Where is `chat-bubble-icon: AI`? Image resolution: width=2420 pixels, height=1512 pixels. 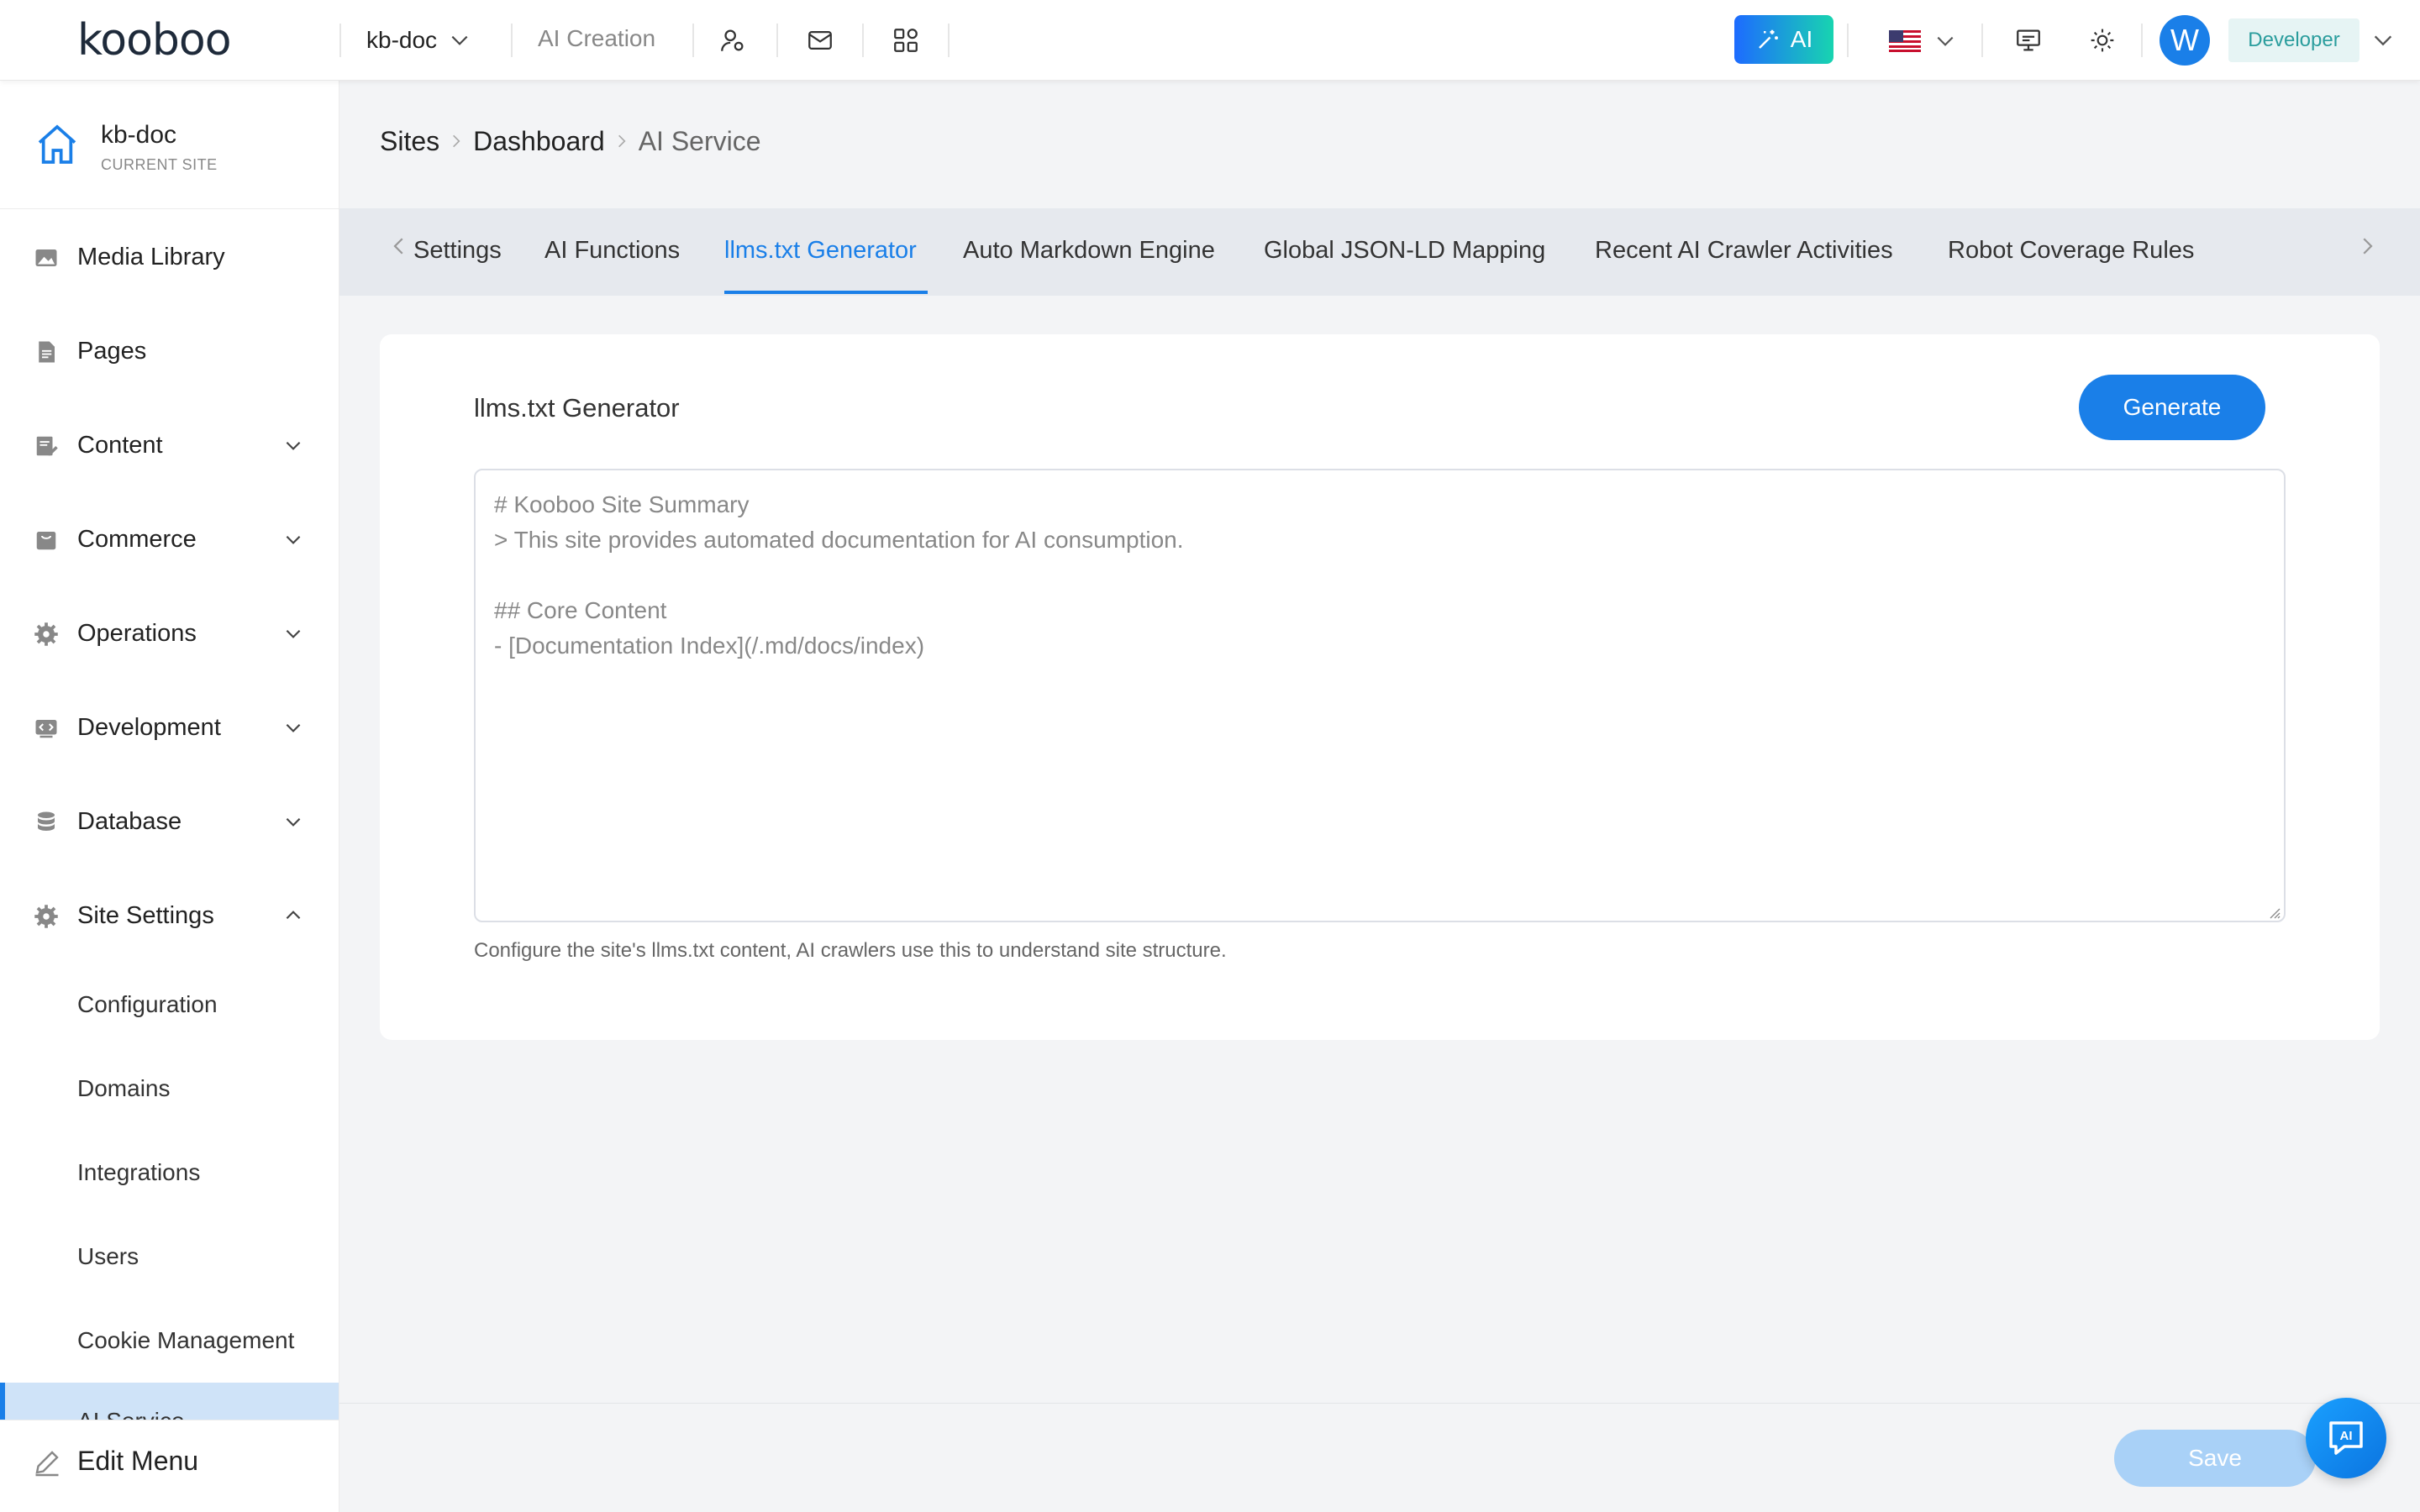
chat-bubble-icon: AI is located at coordinates (2346, 1438).